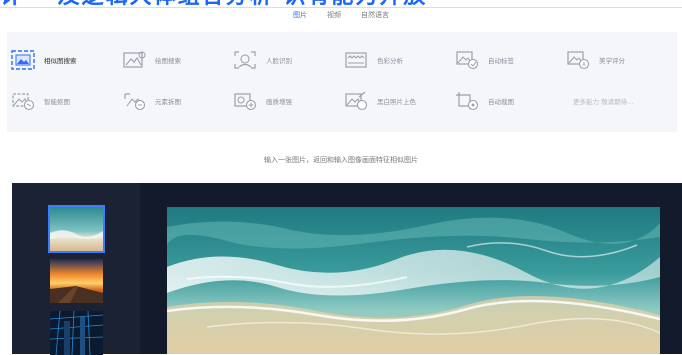 This screenshot has height=355, width=682. Describe the element at coordinates (76, 333) in the screenshot. I see `thumbnail-city-night` at that location.